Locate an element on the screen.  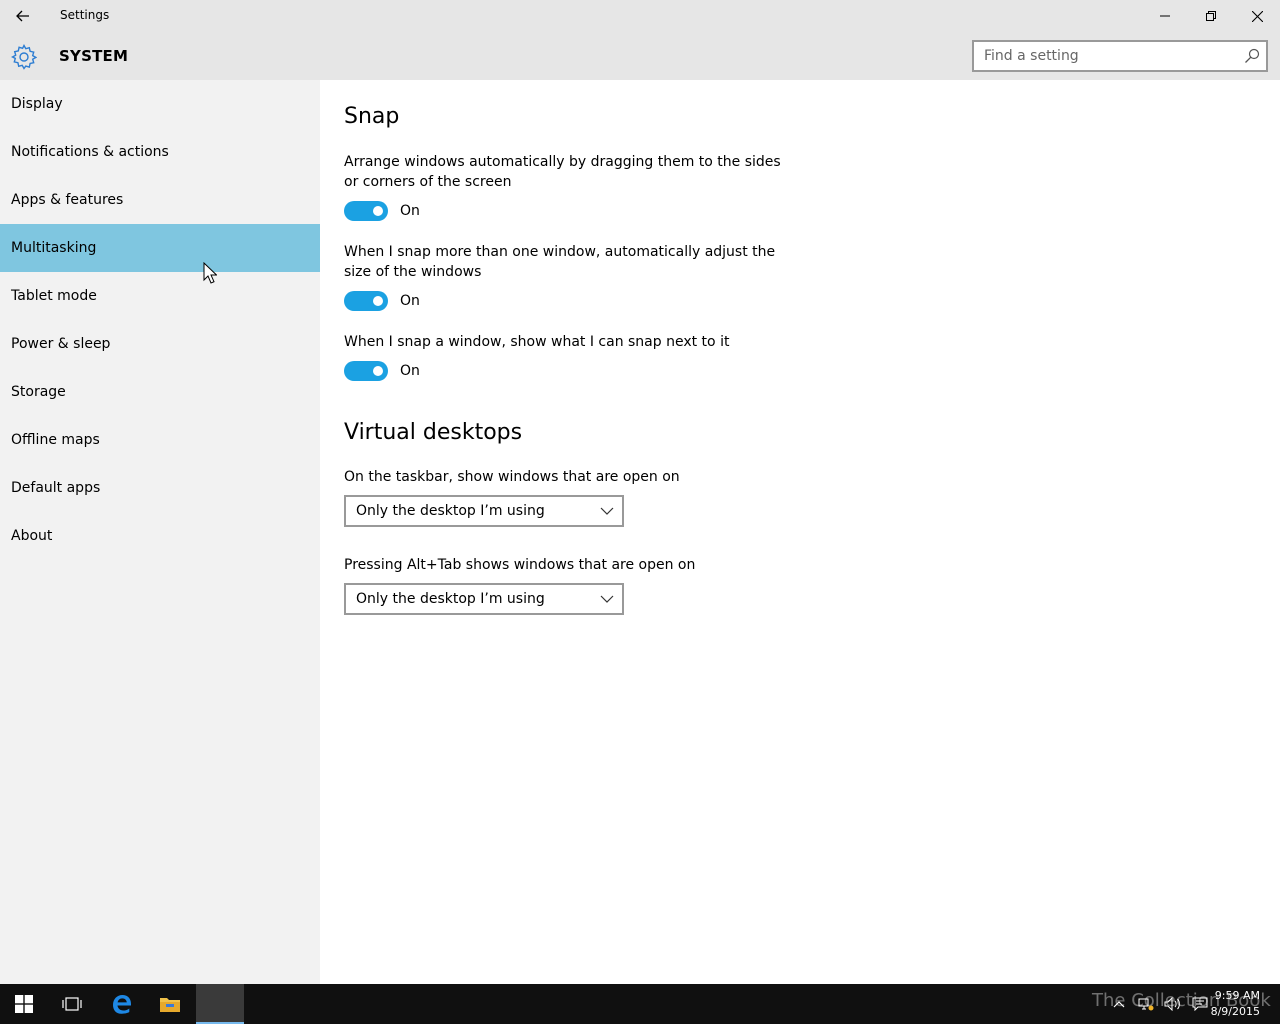
settings-taskbar-button is located at coordinates (220, 1004).